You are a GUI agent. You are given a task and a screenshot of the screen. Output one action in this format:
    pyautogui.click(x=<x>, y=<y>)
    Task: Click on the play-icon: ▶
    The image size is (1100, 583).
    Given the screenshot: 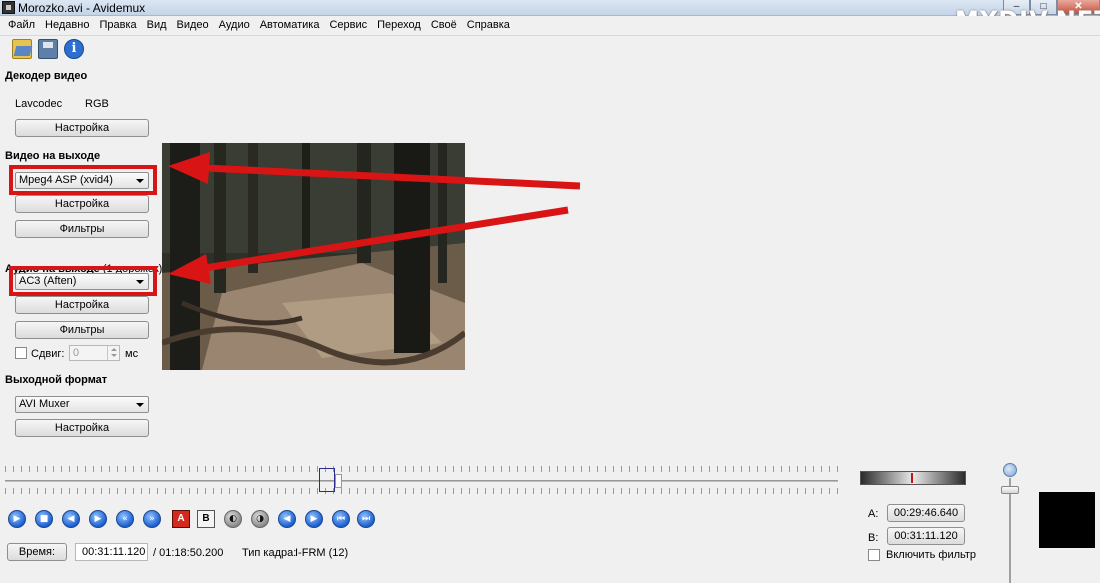 What is the action you would take?
    pyautogui.click(x=17, y=519)
    